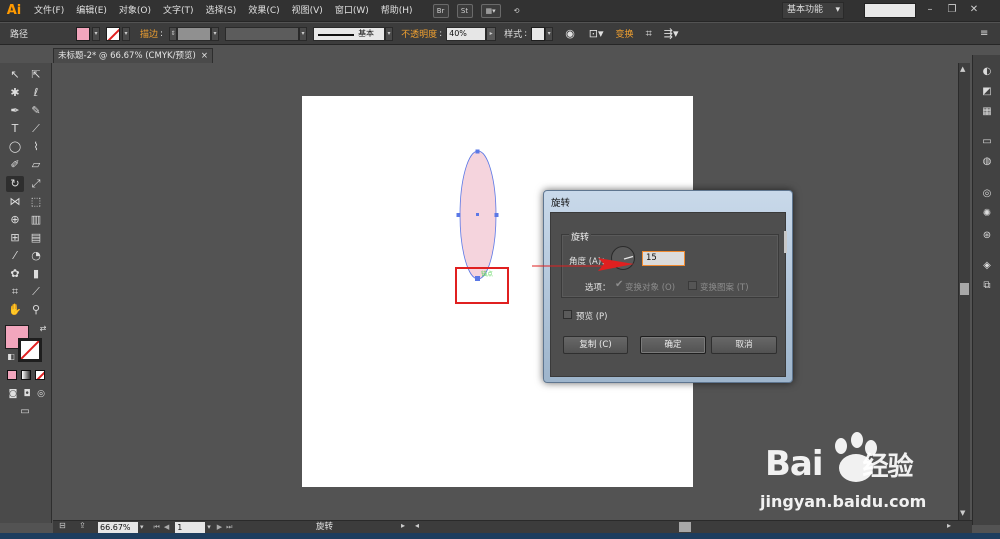  I want to click on opacity-label: 不透明度, so click(419, 33).